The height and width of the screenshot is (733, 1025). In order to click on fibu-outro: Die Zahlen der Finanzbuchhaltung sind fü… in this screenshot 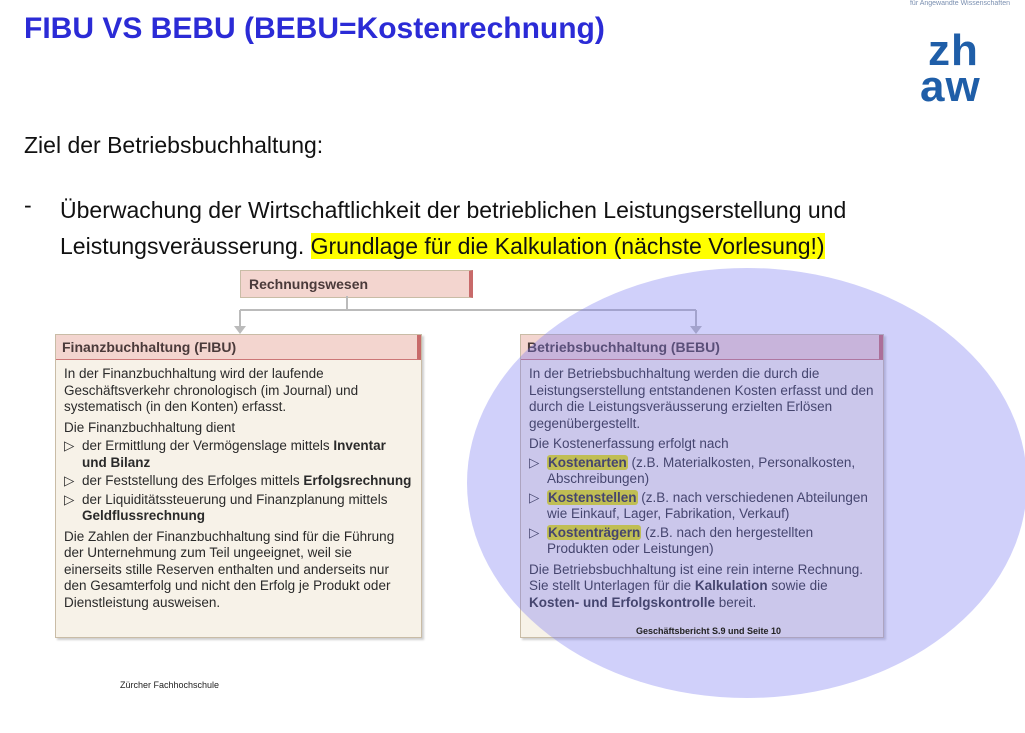, I will do `click(229, 569)`.